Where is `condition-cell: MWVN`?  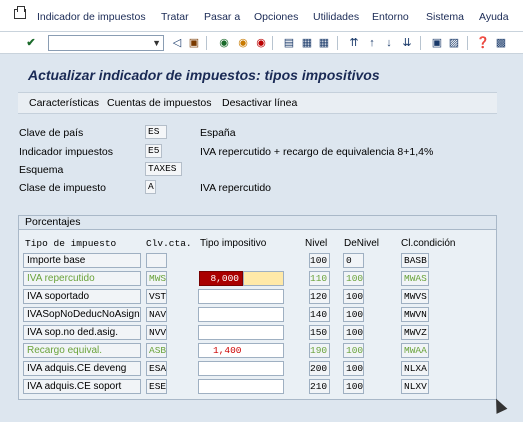
condition-cell: MWVN is located at coordinates (415, 314).